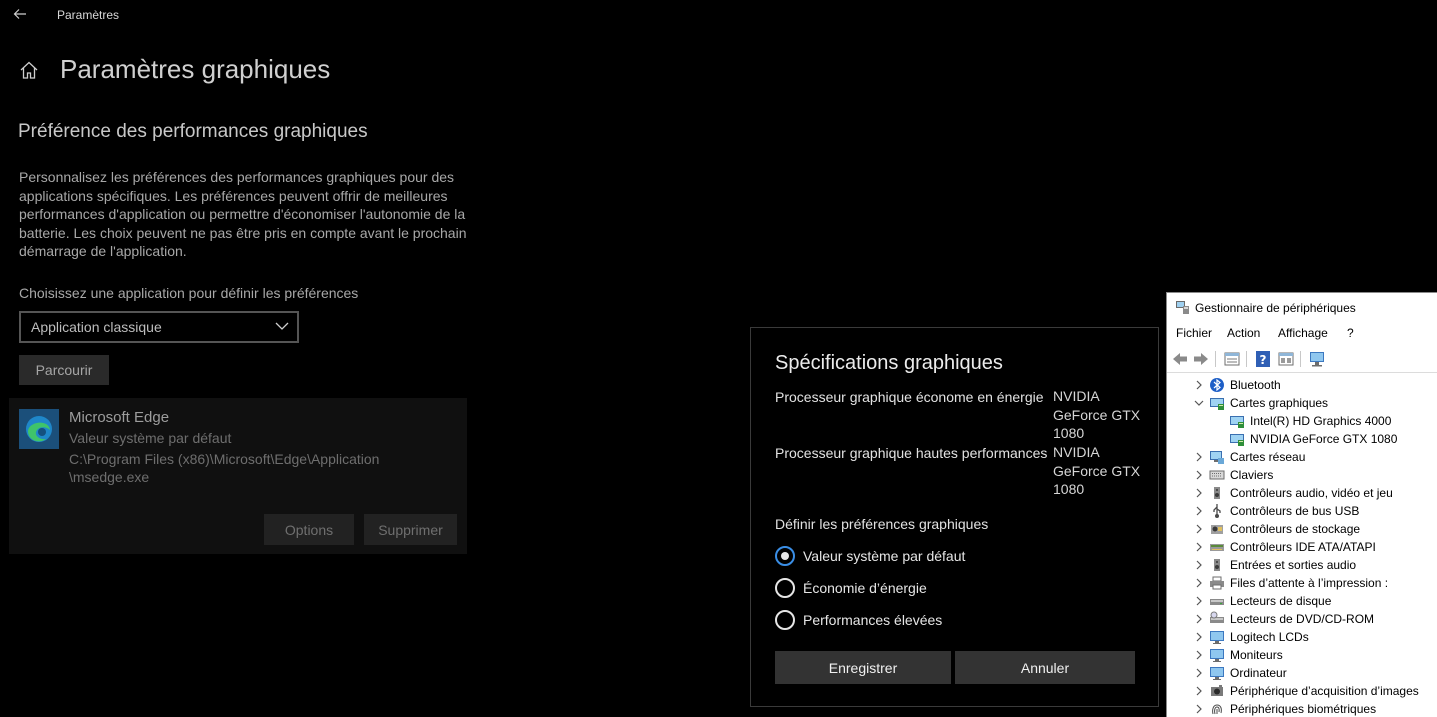 The width and height of the screenshot is (1437, 717). What do you see at coordinates (193, 131) in the screenshot?
I see `section-title: Préférence des performances graphiques` at bounding box center [193, 131].